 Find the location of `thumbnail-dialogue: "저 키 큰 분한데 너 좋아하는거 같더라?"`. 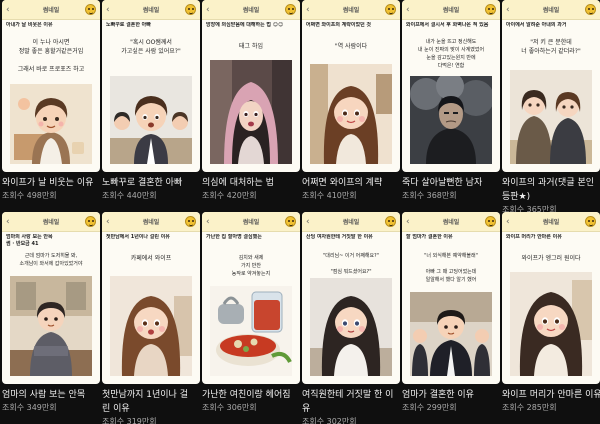

thumbnail-dialogue: "저 키 큰 분한데 너 좋아하는거 같더라?" is located at coordinates (551, 47).